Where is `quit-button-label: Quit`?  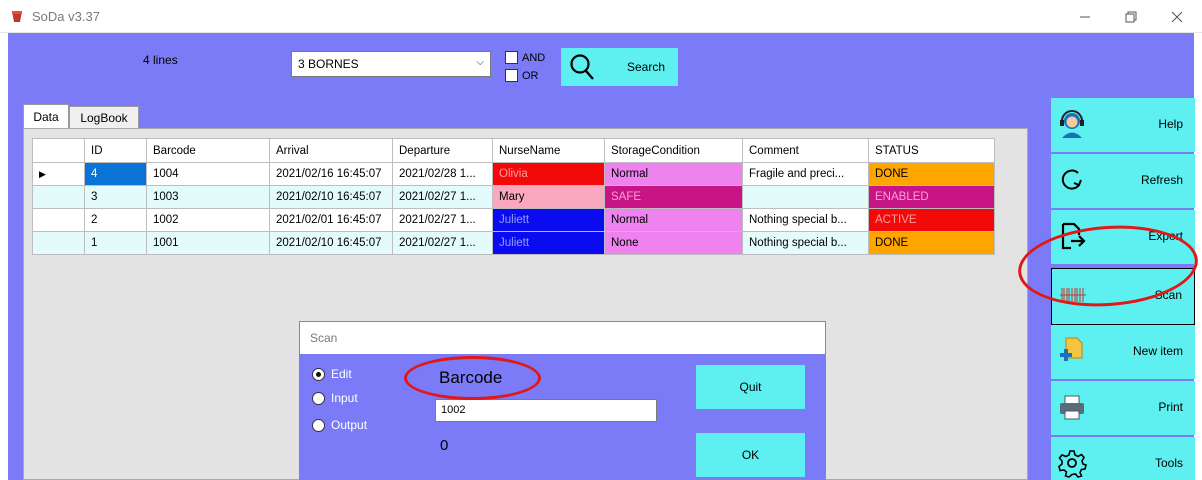
quit-button-label: Quit is located at coordinates (750, 387).